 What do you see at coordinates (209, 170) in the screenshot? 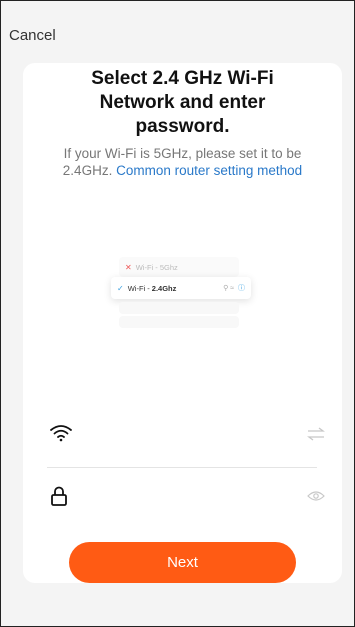
I see `router-setting-link: Common router setting method` at bounding box center [209, 170].